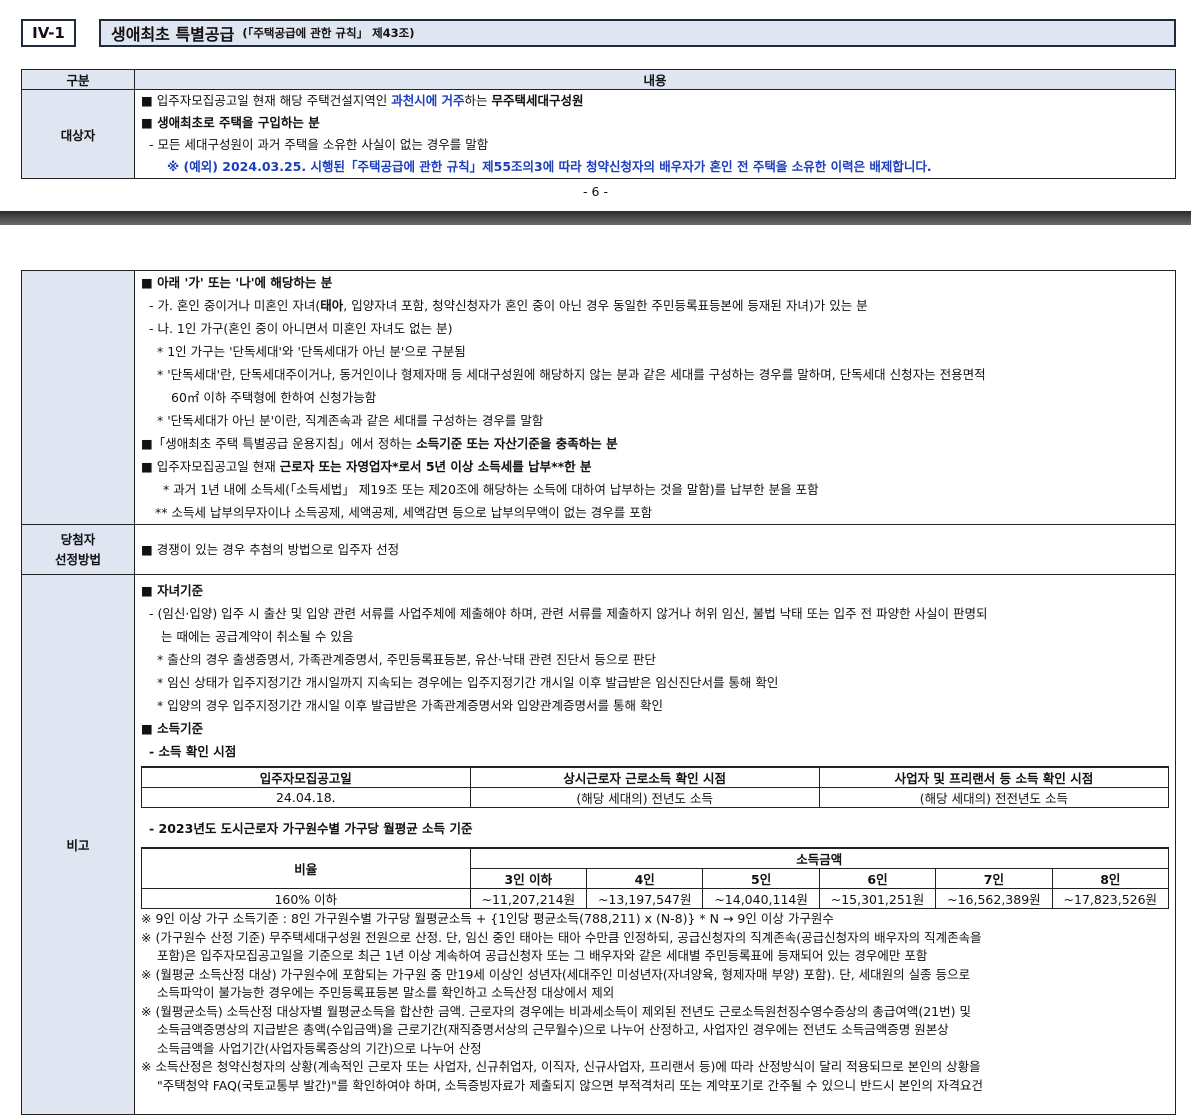  I want to click on cond-bullet-1: ■ 아래 '가' 또는 '나'에 해당하는 분, so click(237, 282).